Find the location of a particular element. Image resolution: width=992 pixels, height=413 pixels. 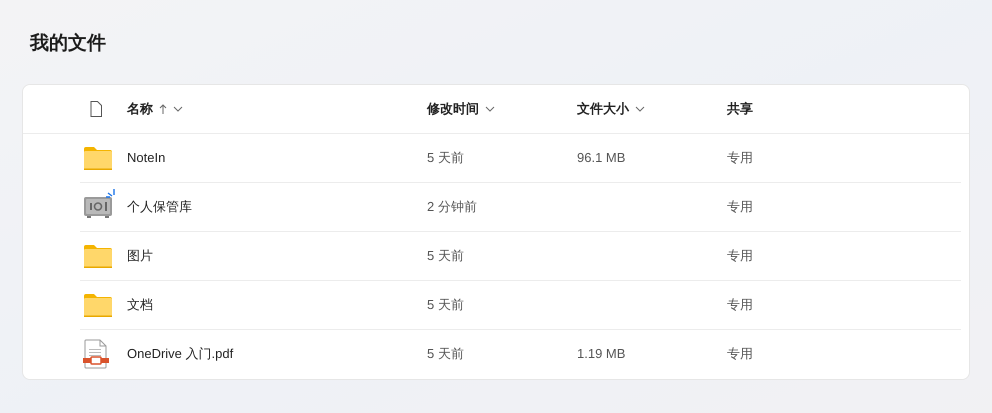

modified-time: 2 分钟前 is located at coordinates (452, 207).